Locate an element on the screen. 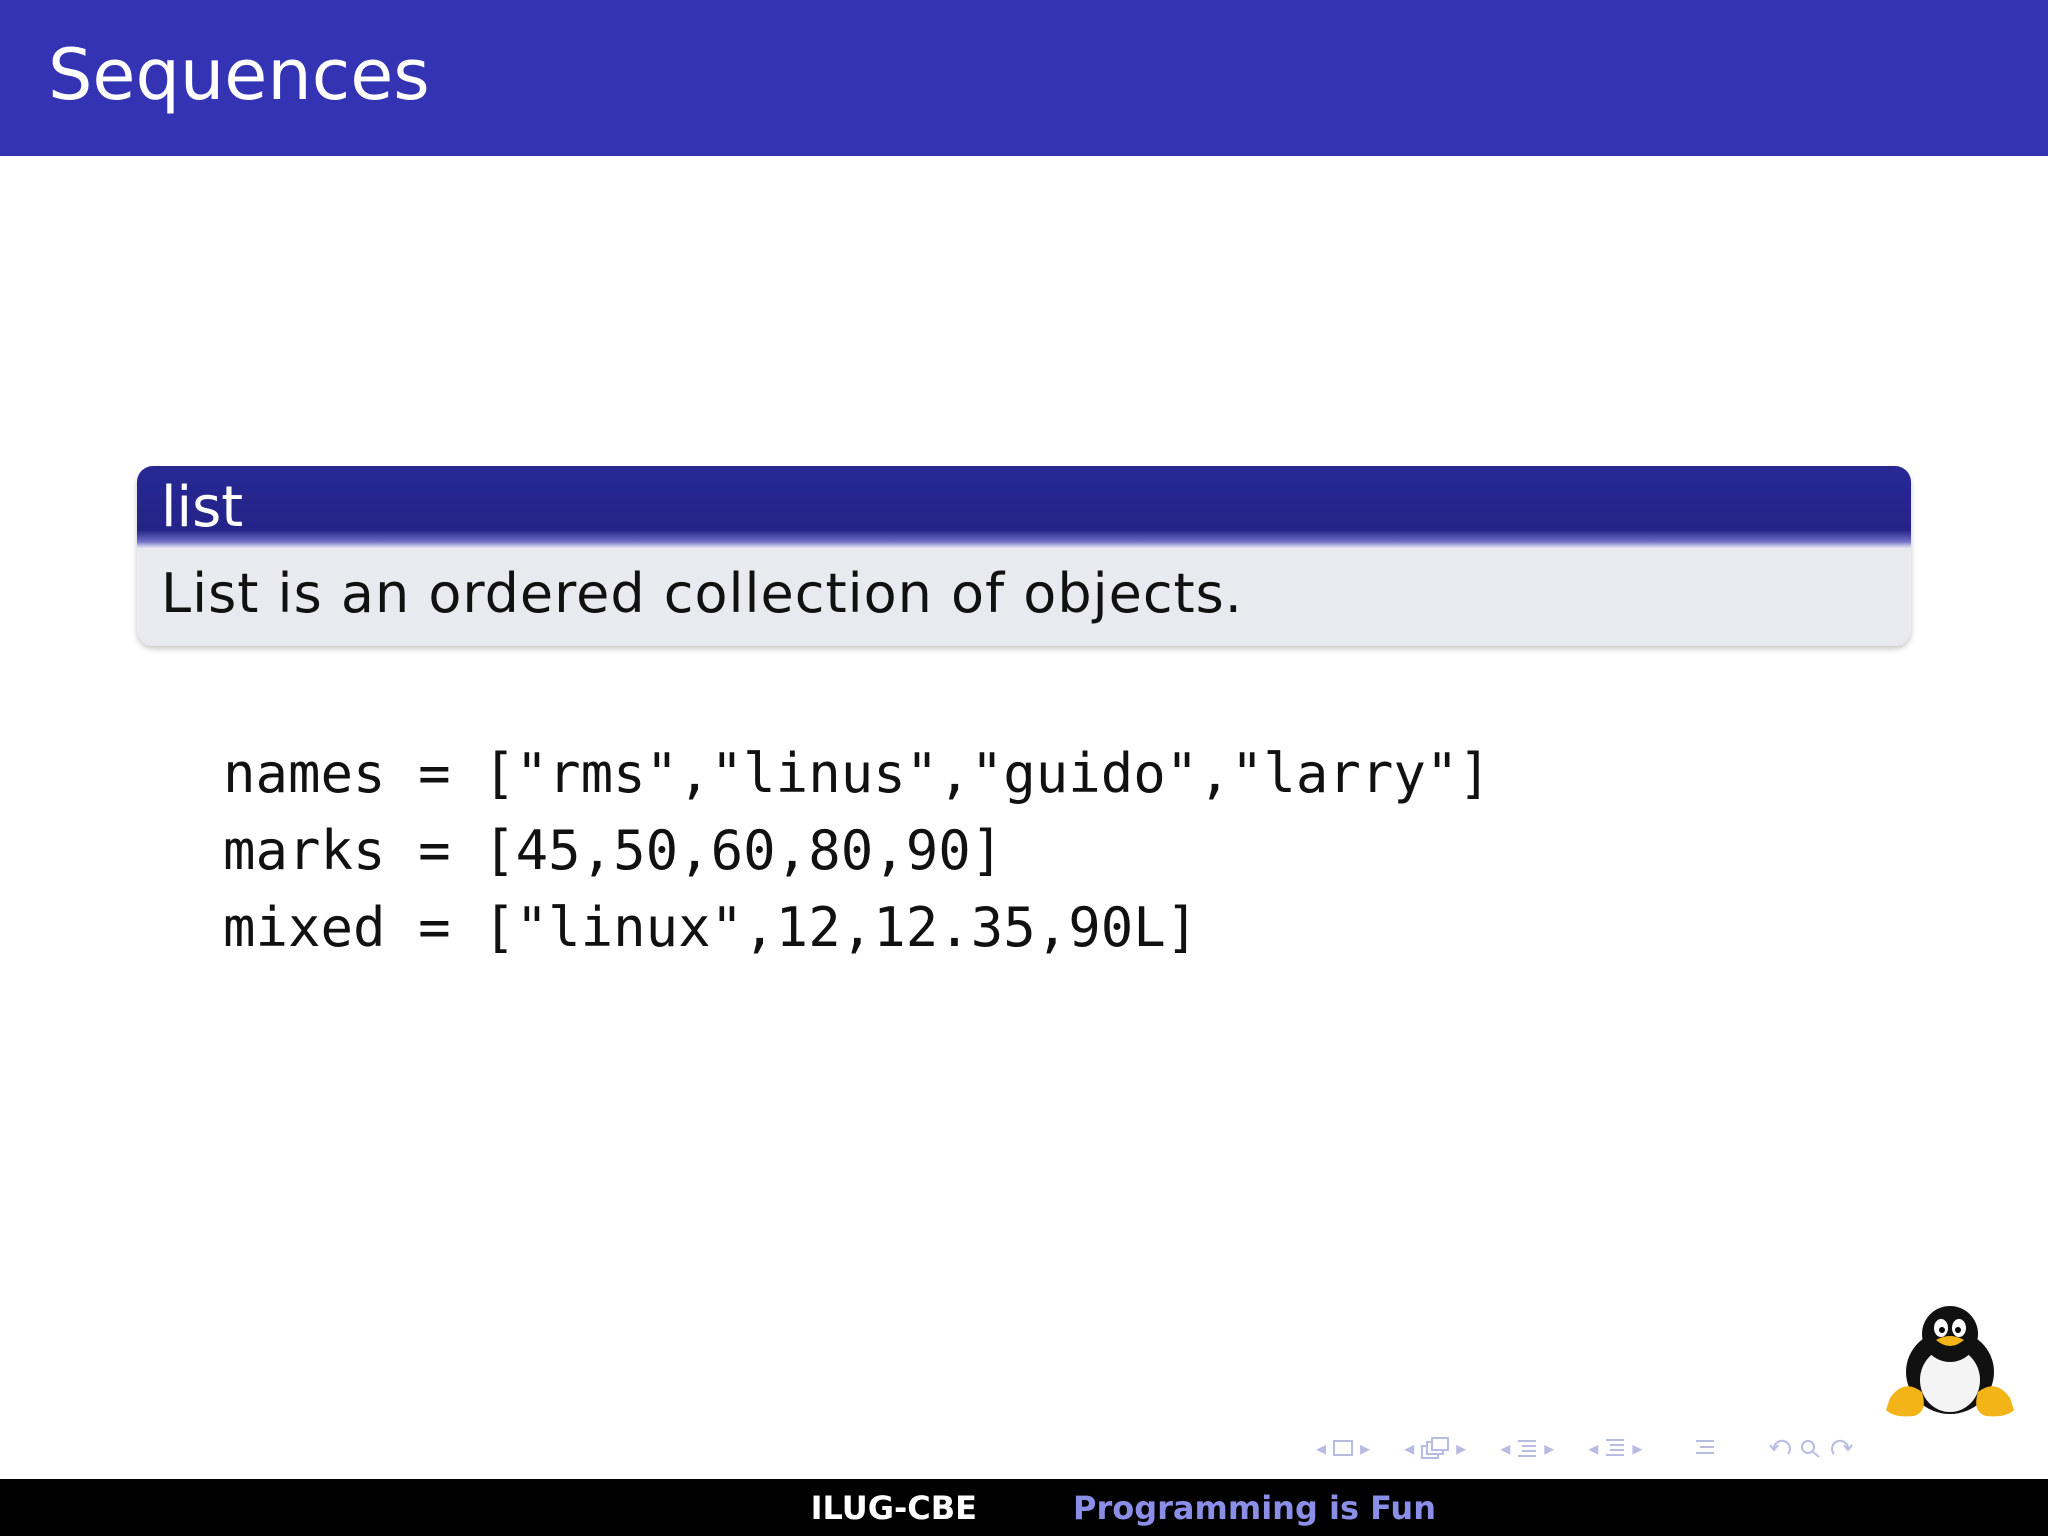  toc-nav is located at coordinates (1705, 1448).